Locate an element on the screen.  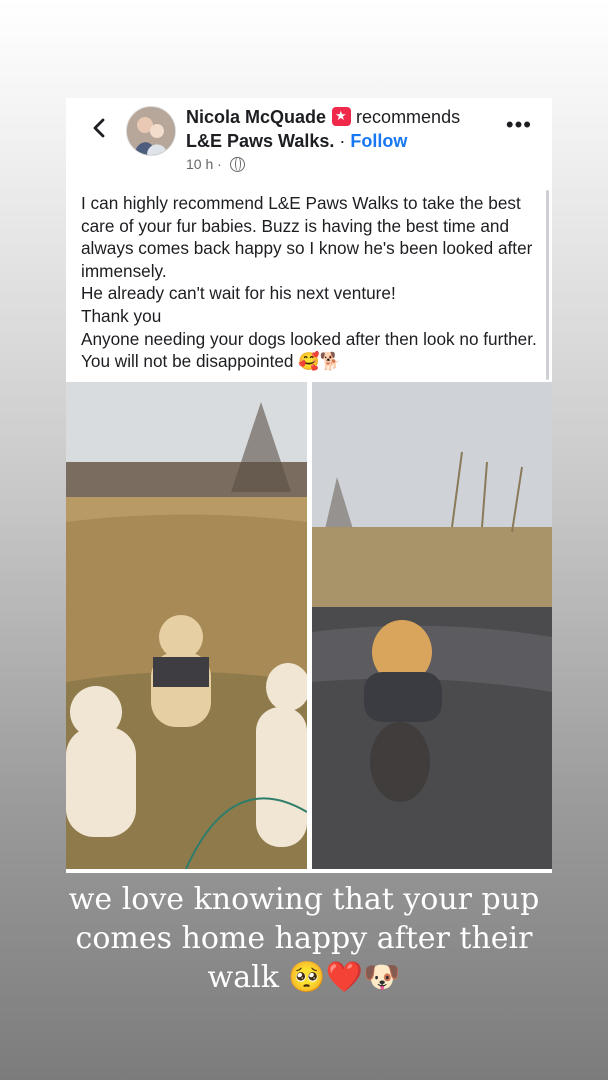
follow-button: Follow is located at coordinates (378, 141).